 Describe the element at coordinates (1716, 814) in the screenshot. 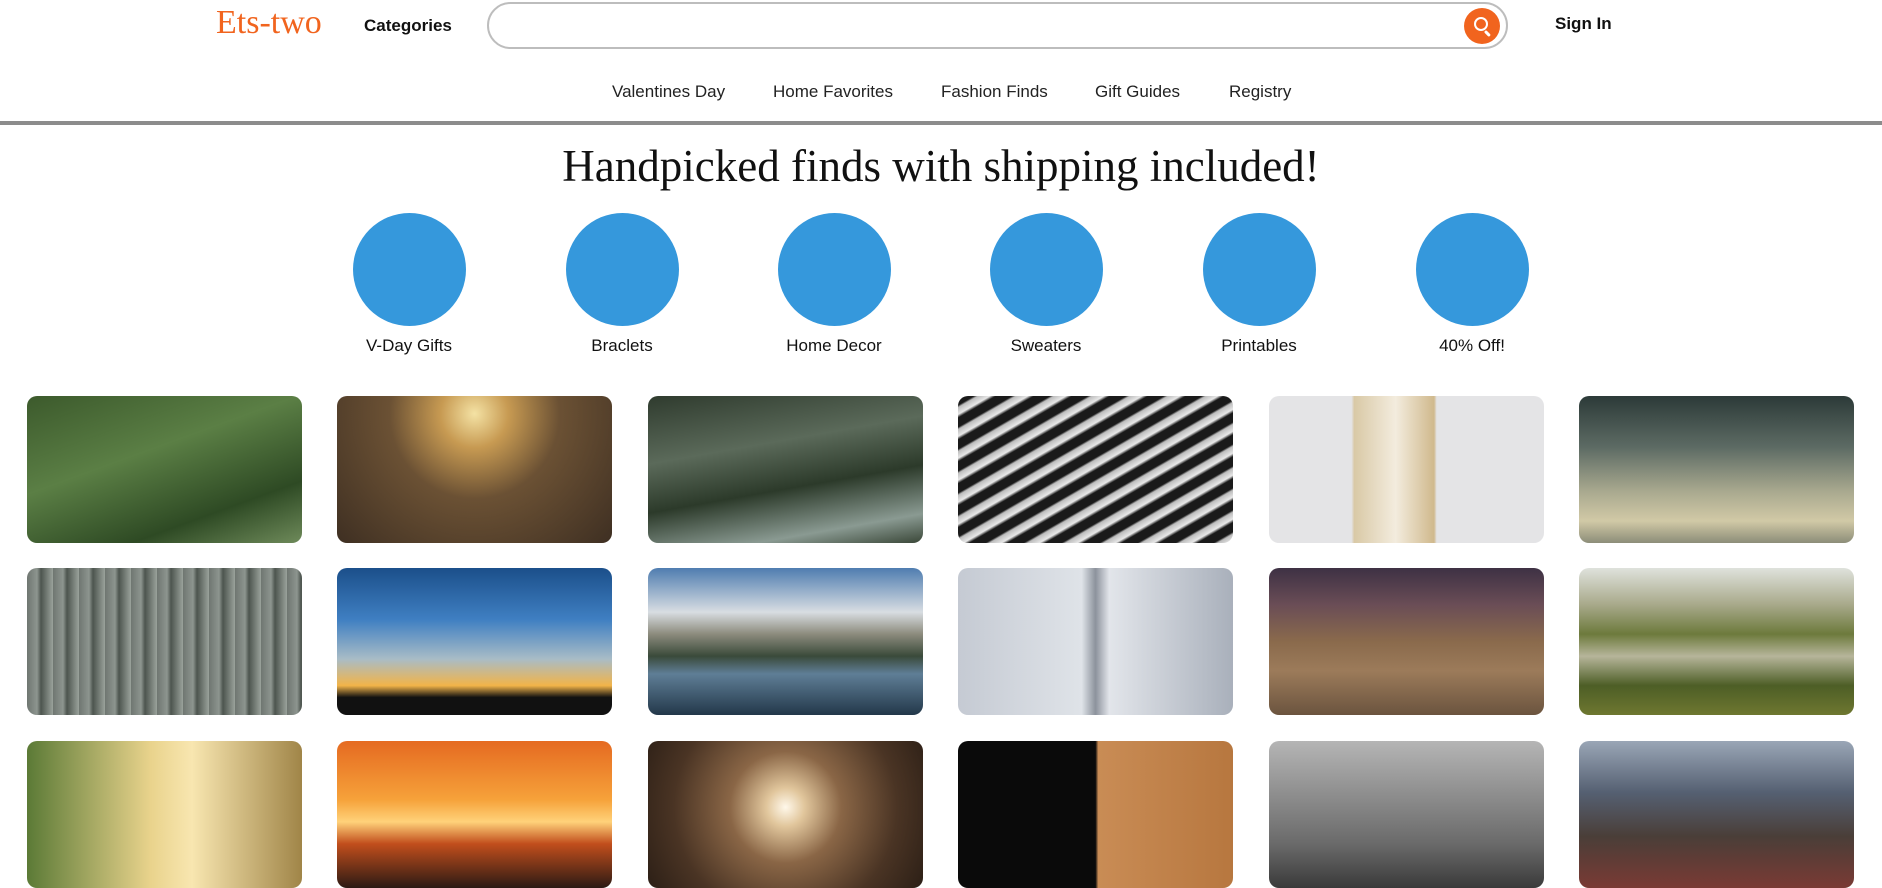

I see `product-photo-city-traffic` at that location.